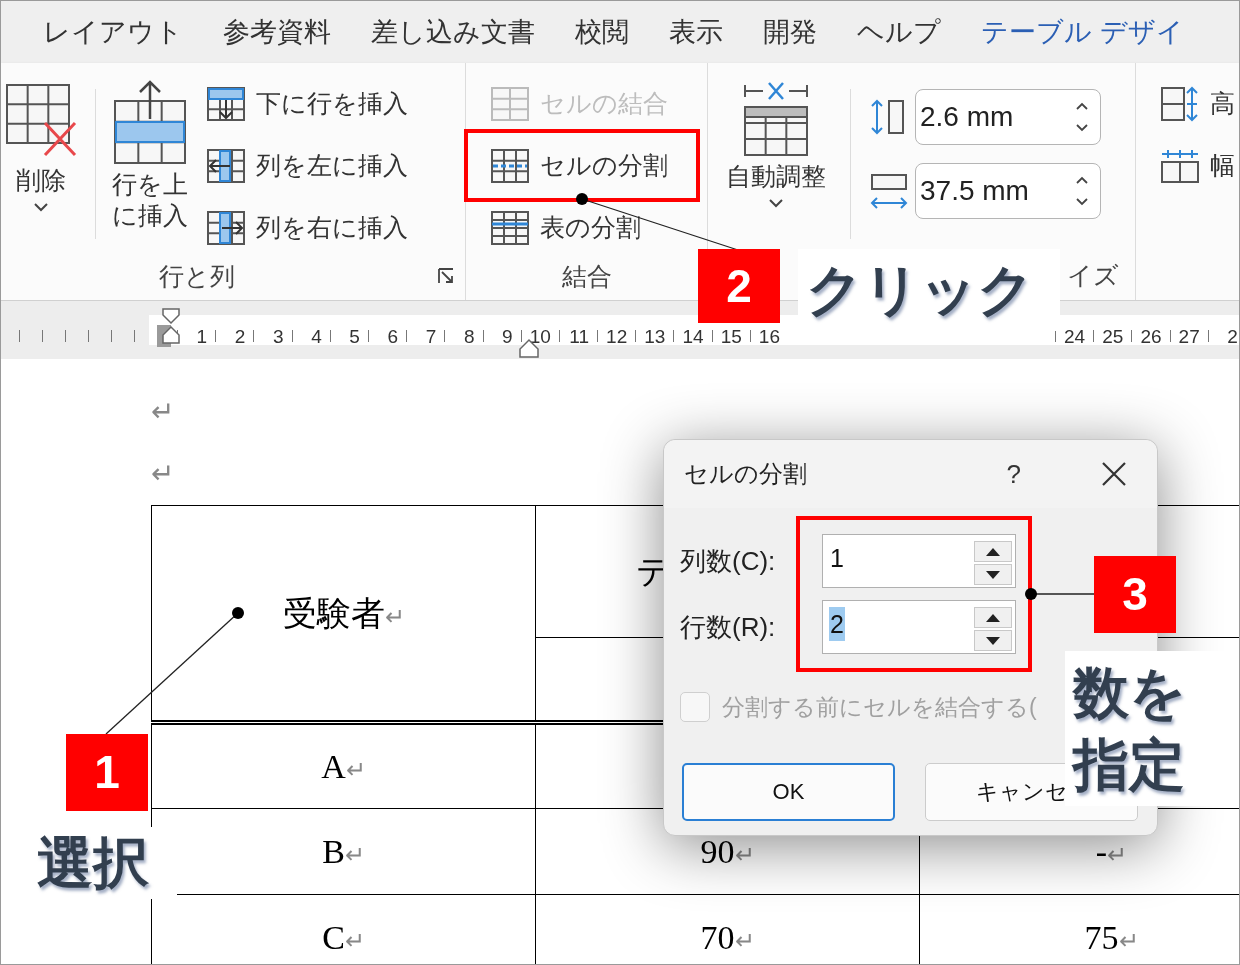 This screenshot has width=1240, height=965. I want to click on split-table-icon, so click(510, 228).